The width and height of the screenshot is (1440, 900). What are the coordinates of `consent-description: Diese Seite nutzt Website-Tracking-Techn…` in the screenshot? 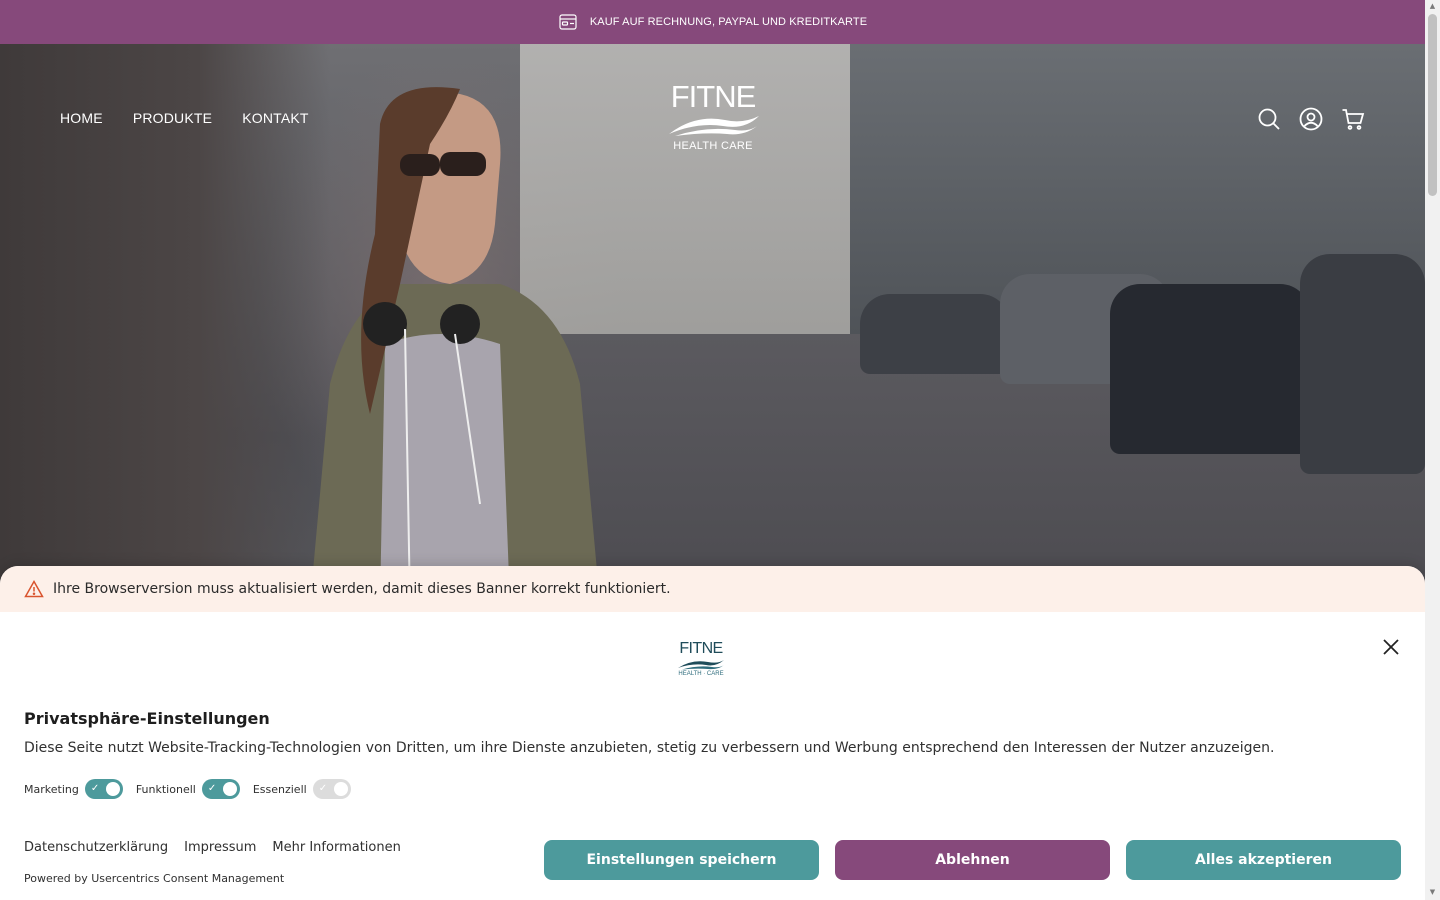 It's located at (649, 748).